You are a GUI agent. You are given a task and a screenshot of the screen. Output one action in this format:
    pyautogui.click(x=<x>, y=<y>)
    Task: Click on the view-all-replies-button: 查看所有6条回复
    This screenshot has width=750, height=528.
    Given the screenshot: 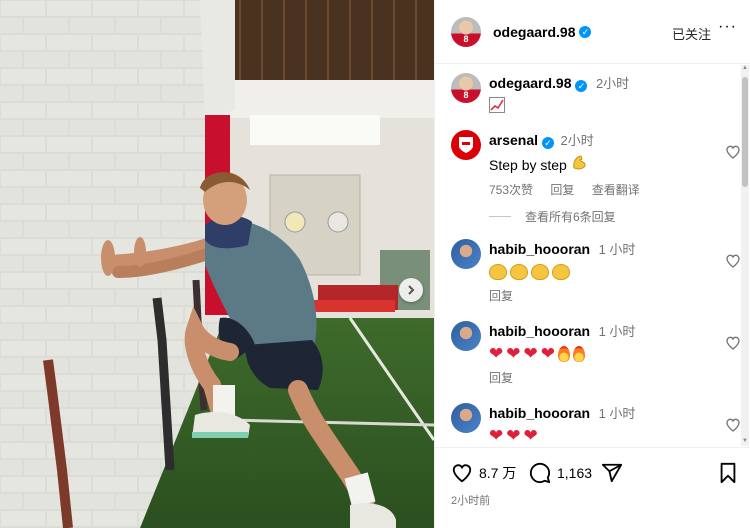 What is the action you would take?
    pyautogui.click(x=552, y=216)
    